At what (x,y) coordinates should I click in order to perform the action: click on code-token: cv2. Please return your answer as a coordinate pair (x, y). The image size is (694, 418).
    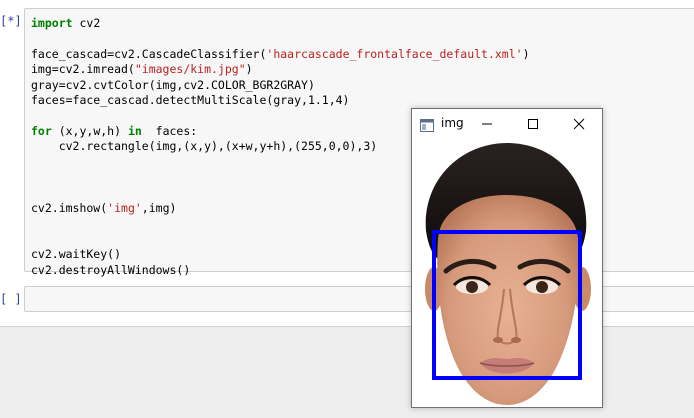
    Looking at the image, I should click on (86, 23).